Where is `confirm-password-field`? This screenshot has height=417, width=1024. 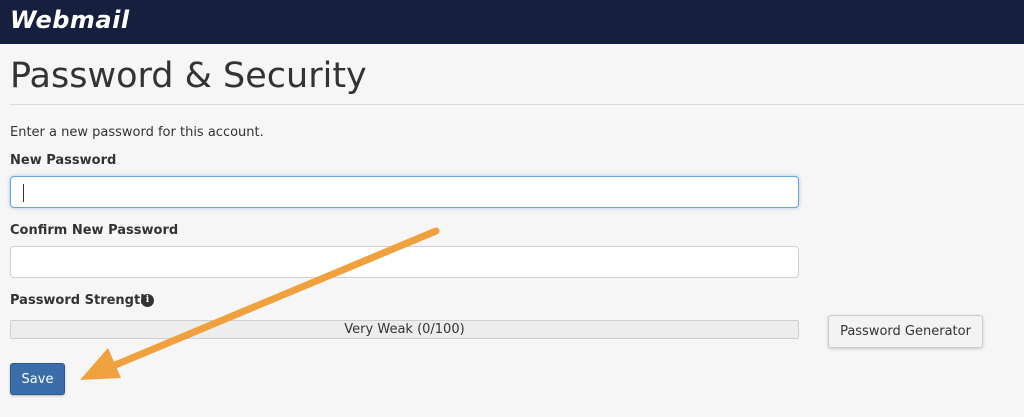 confirm-password-field is located at coordinates (404, 262).